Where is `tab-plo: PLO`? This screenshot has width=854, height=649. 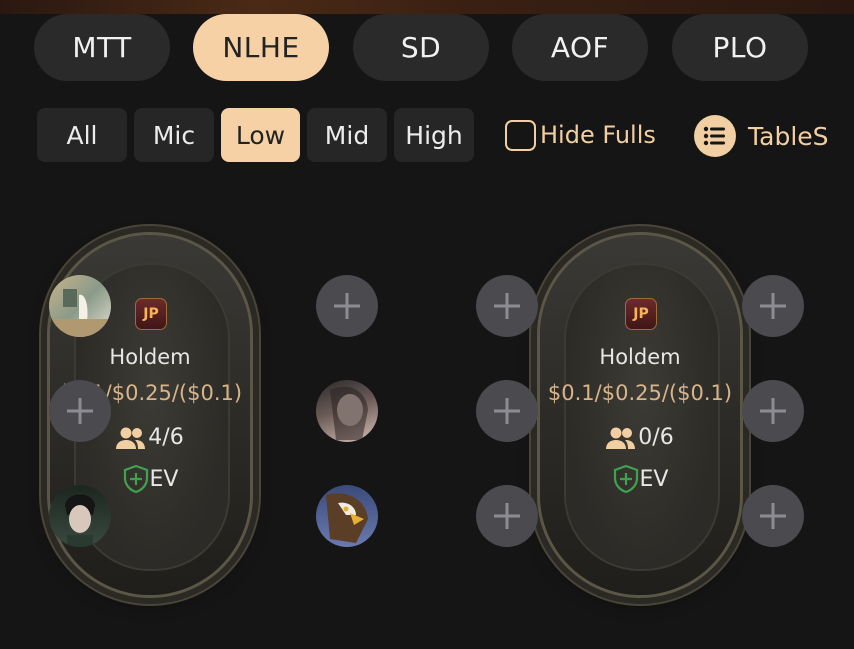
tab-plo: PLO is located at coordinates (740, 47).